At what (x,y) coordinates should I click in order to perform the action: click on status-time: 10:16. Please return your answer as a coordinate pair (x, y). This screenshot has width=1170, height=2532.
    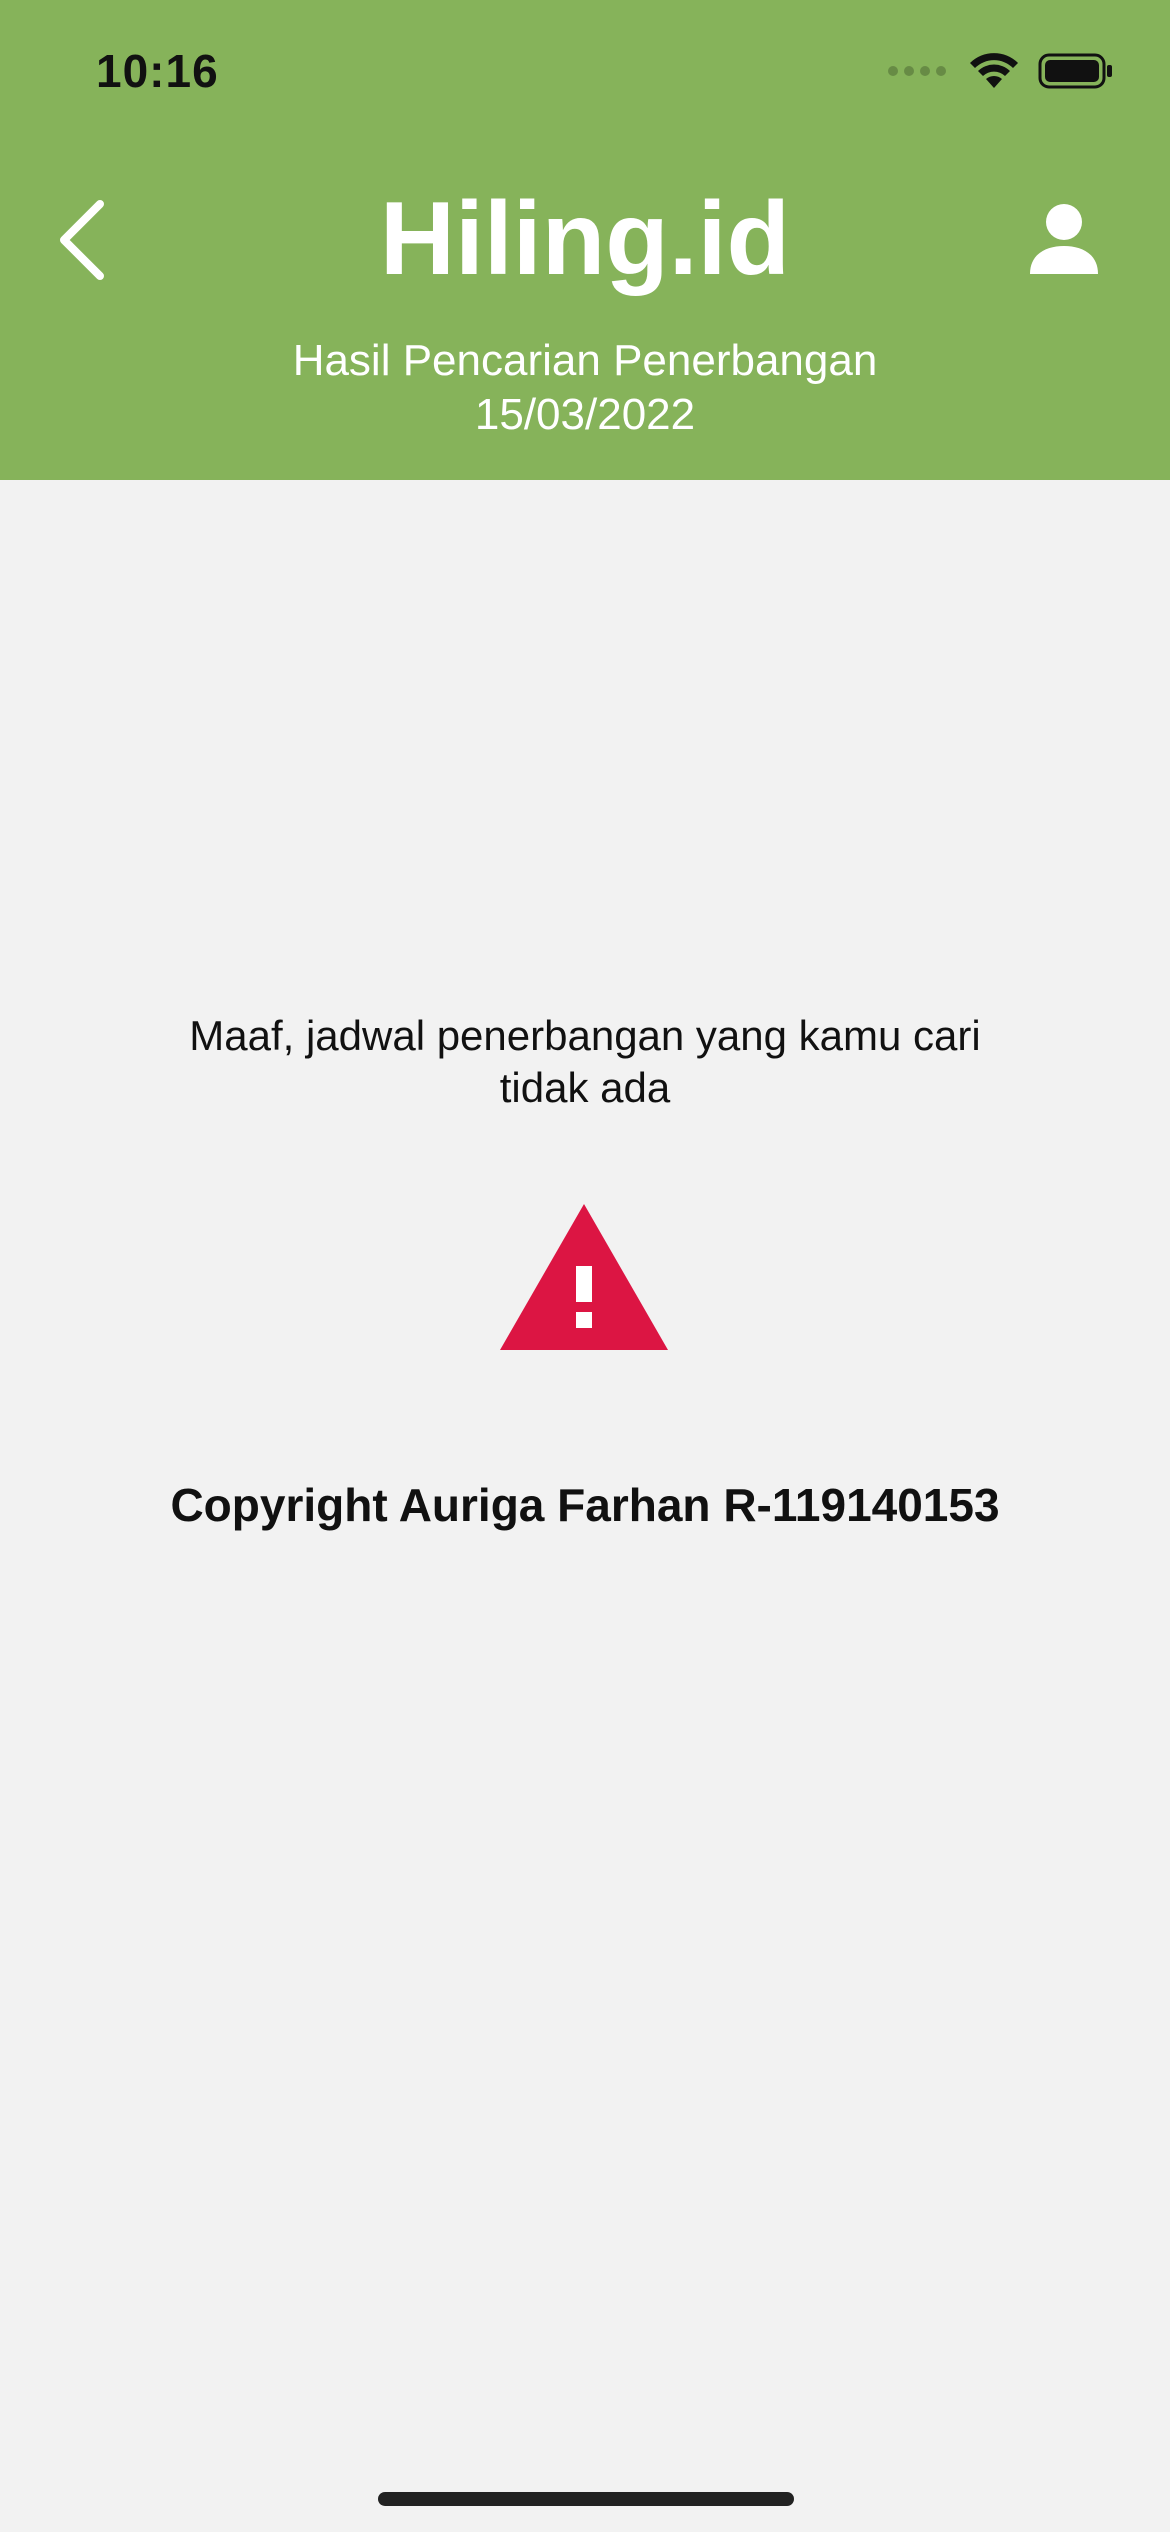
    Looking at the image, I should click on (157, 71).